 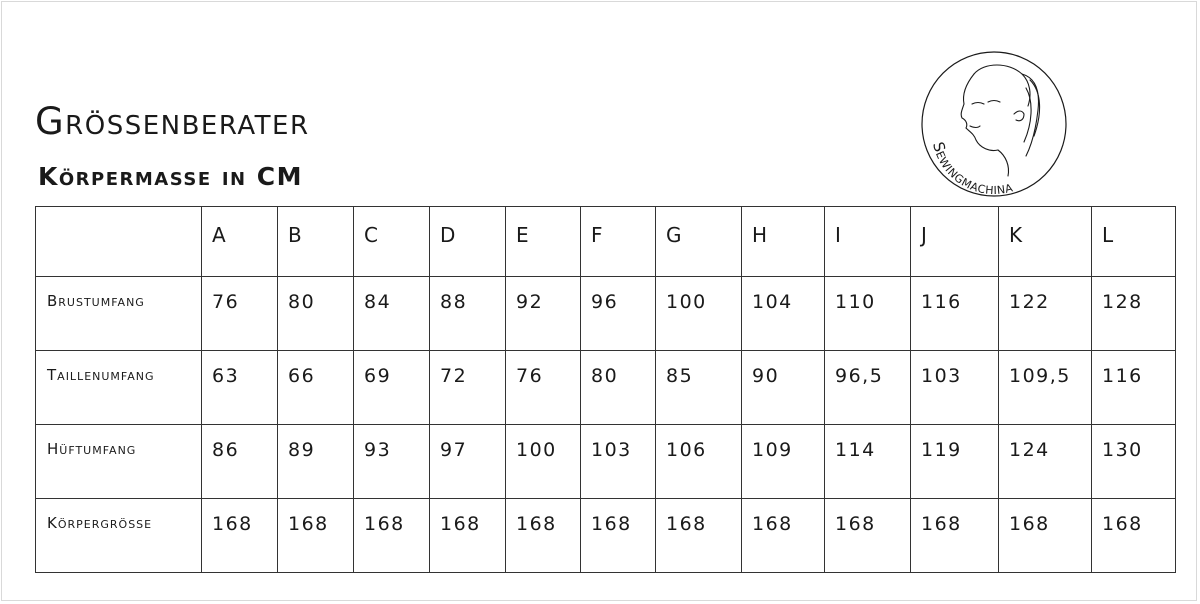 I want to click on table-cell: 130, so click(x=1133, y=461).